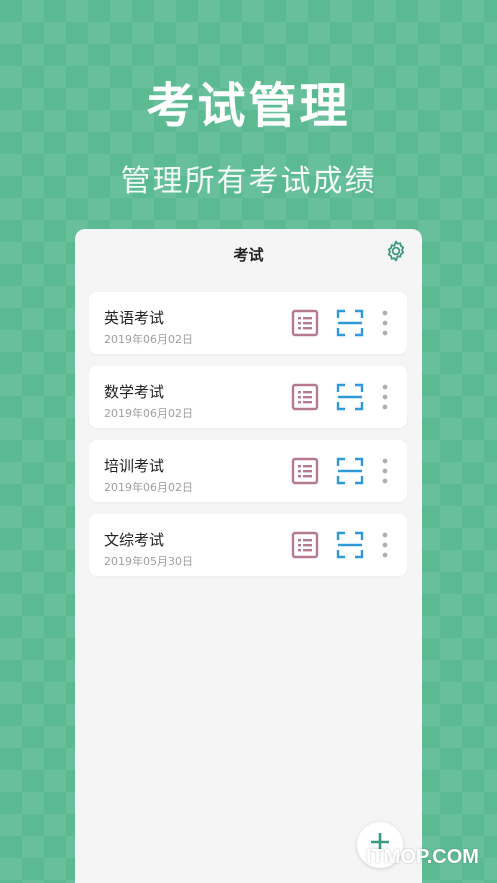 The width and height of the screenshot is (497, 883). What do you see at coordinates (134, 466) in the screenshot?
I see `exam-name: 培训考试` at bounding box center [134, 466].